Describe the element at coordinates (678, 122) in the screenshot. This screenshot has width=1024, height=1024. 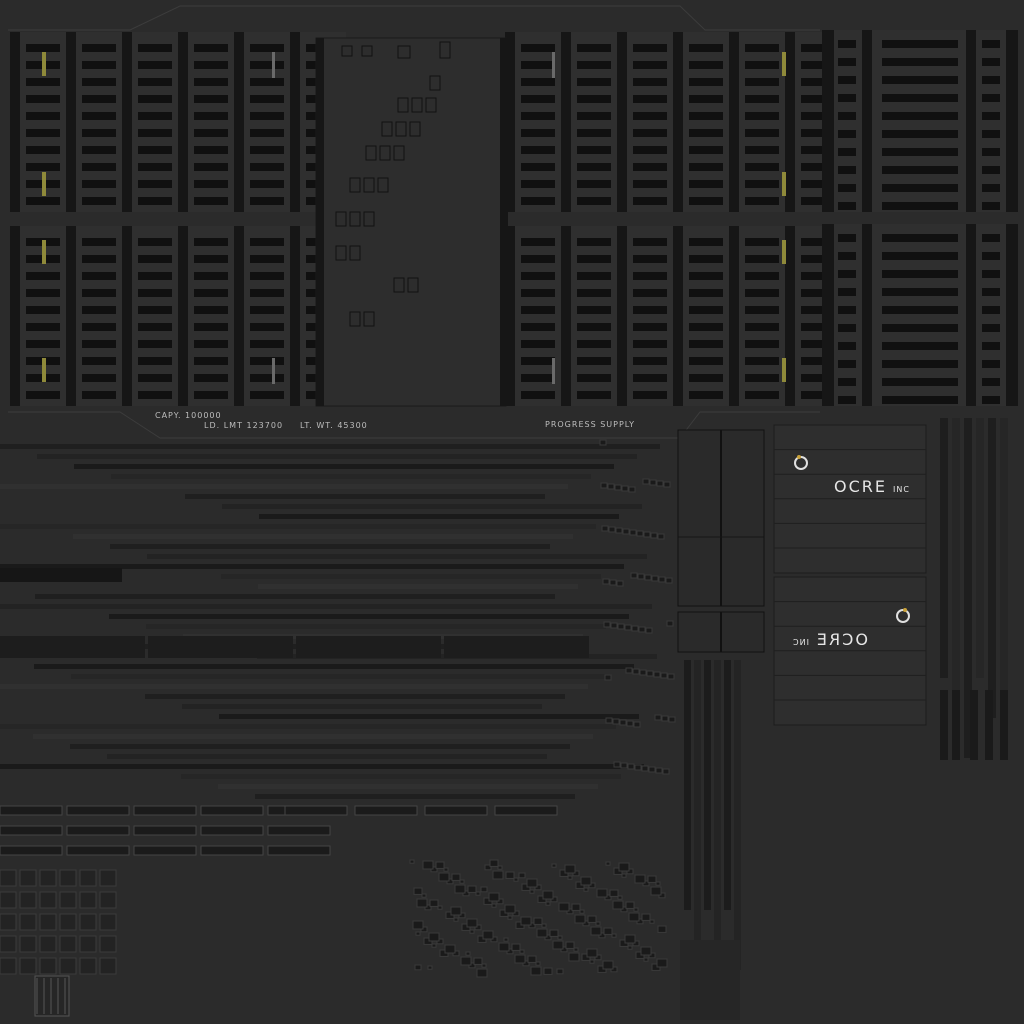
I see `wall-upper-right-rib` at that location.